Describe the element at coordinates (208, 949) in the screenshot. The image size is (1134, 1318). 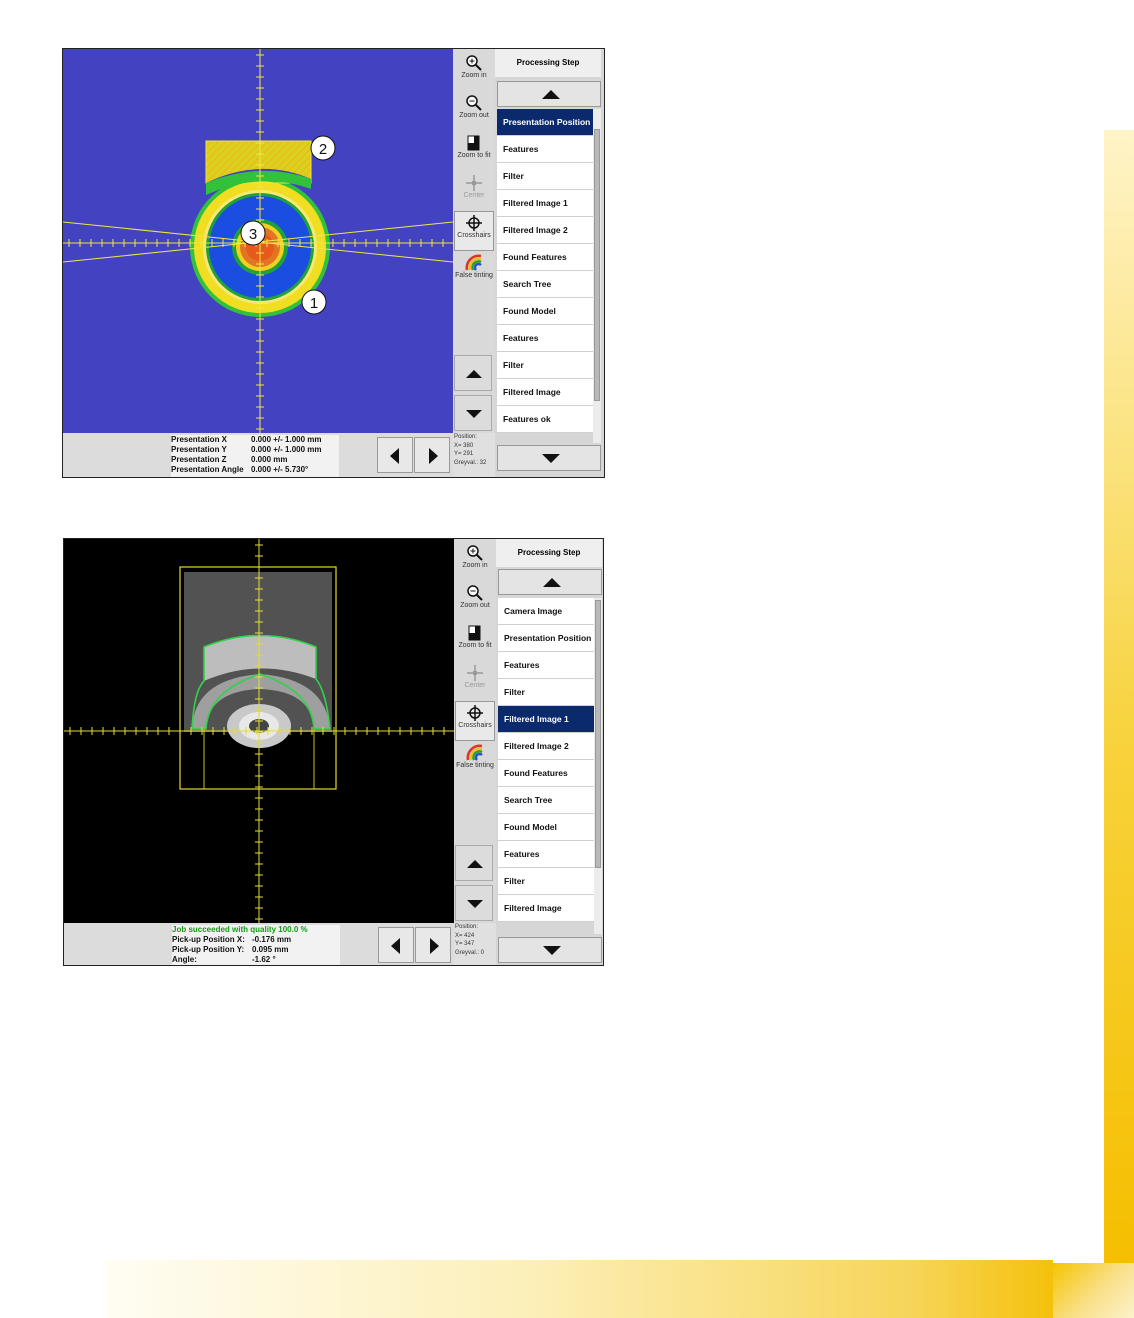
I see `result-label: Pick-up Position Y:` at that location.